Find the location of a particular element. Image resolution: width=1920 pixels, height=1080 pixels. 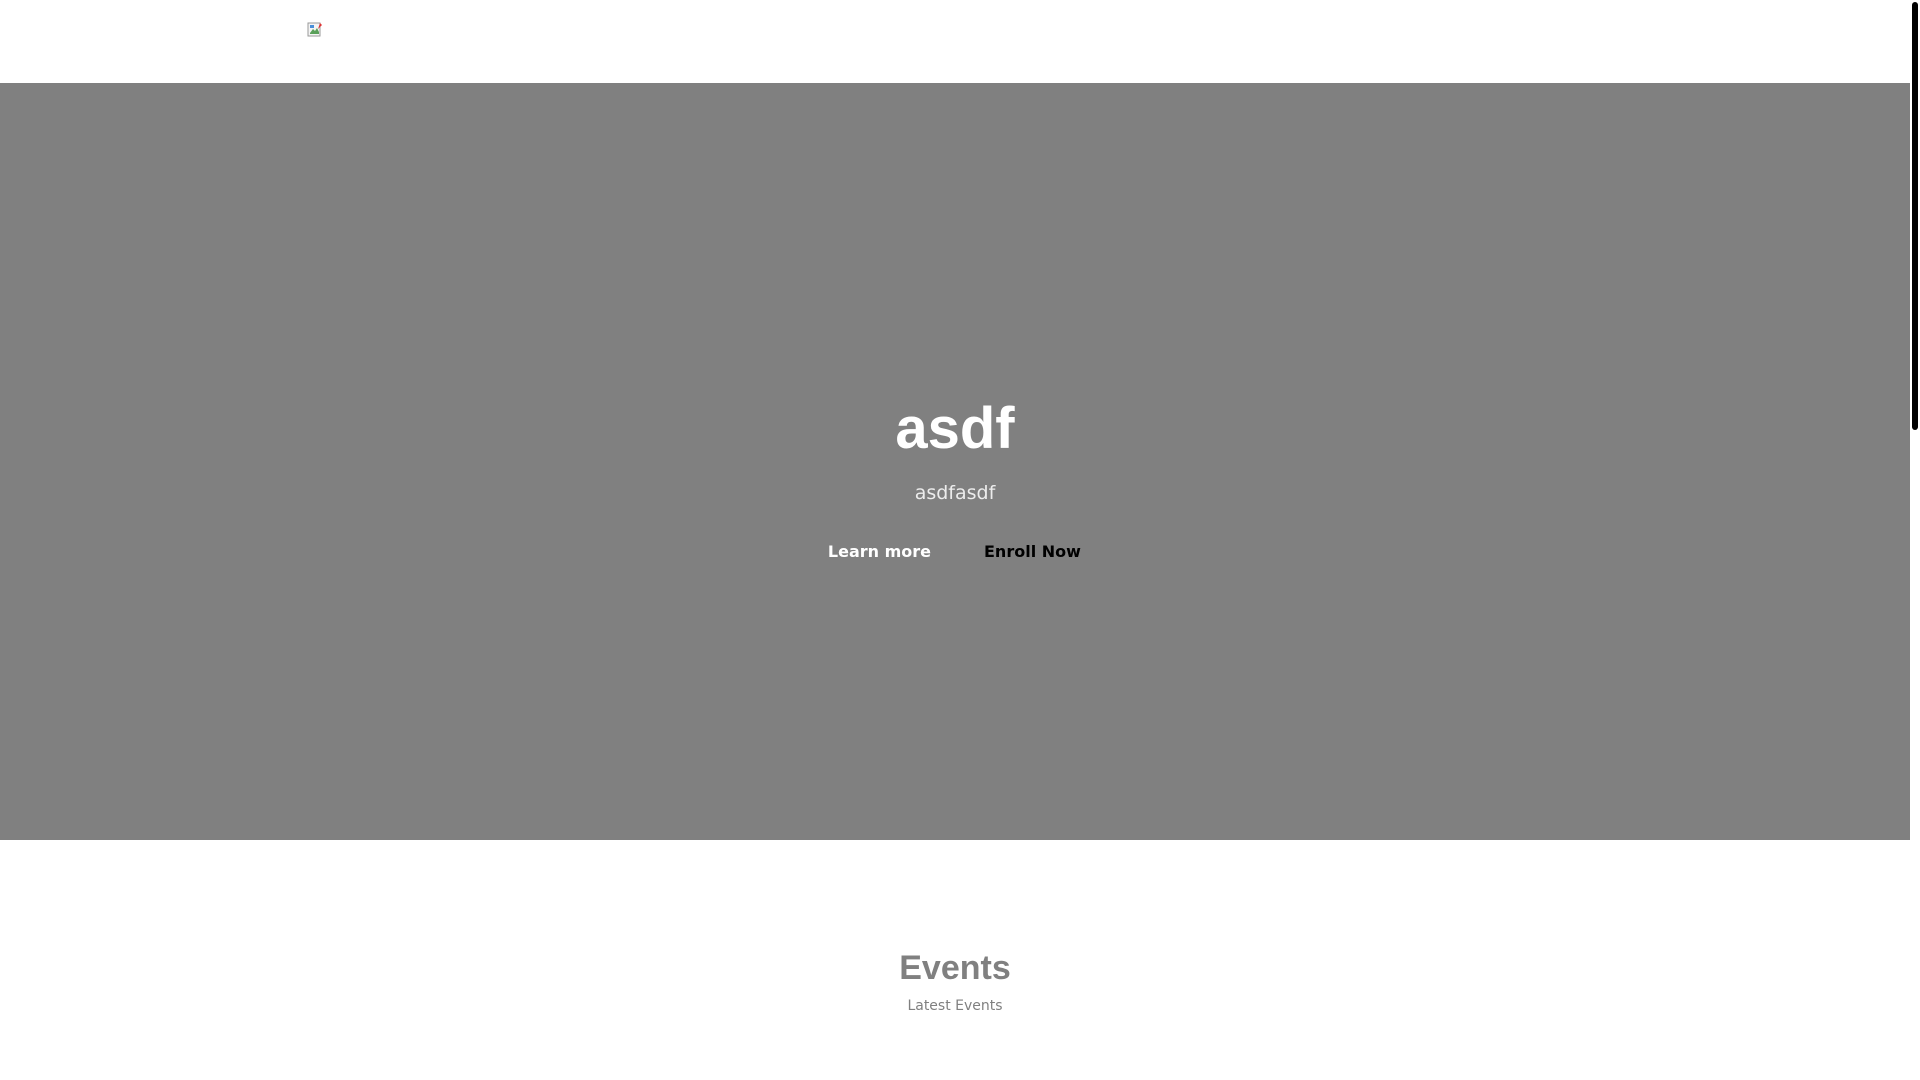

events-title: Events is located at coordinates (955, 968).